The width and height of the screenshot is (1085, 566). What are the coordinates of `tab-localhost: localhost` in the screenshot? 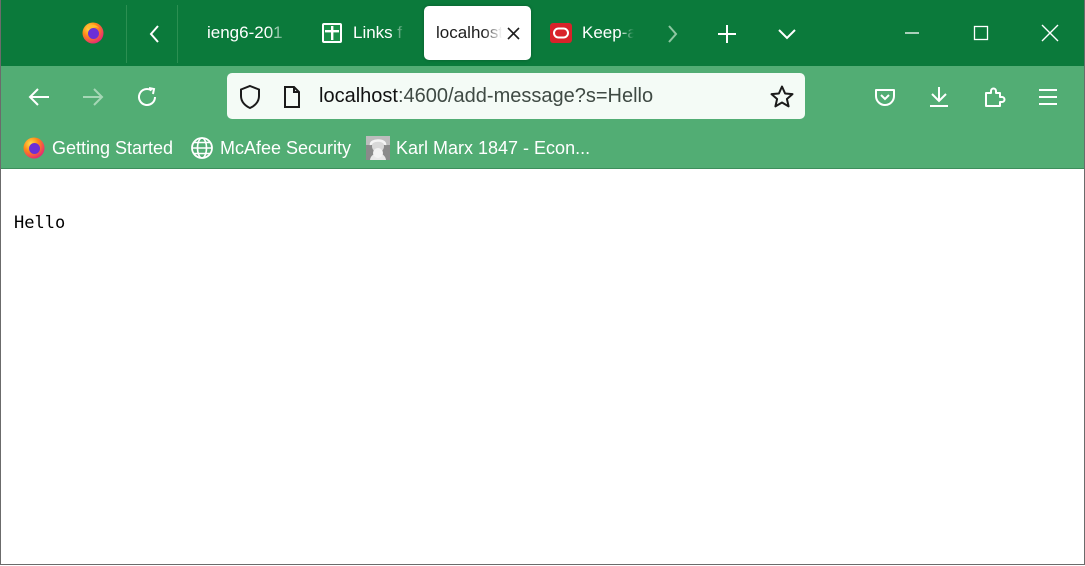 It's located at (477, 33).